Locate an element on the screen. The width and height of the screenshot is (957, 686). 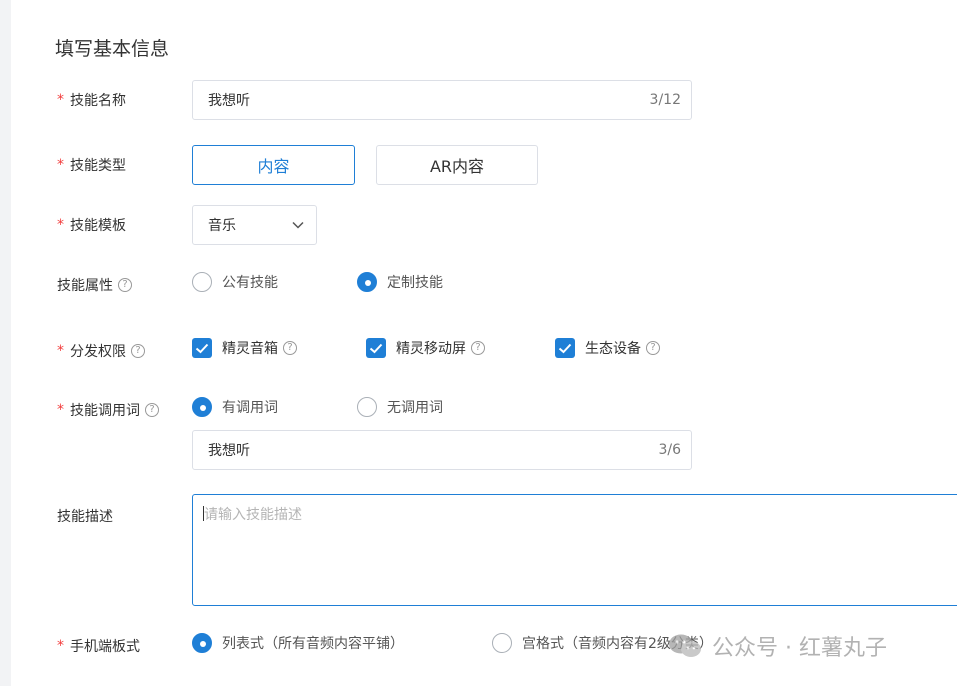
radio-public-skill-label: 公有技能 is located at coordinates (250, 283).